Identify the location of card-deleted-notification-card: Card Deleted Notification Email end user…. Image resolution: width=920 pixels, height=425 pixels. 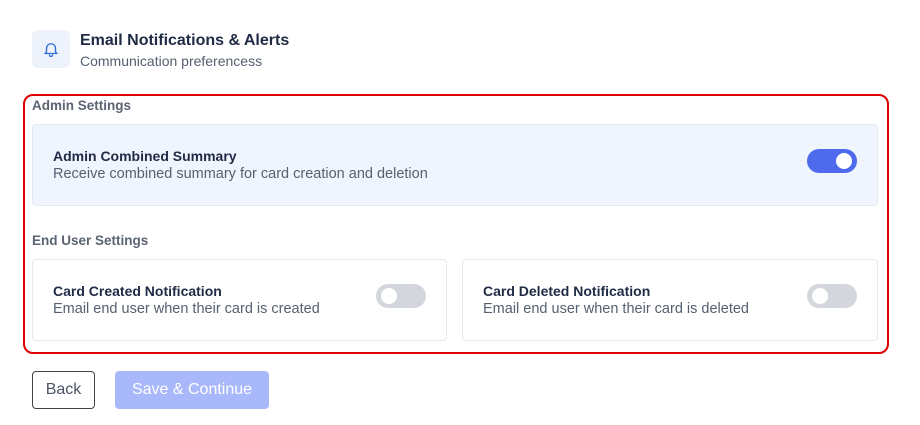
(670, 300).